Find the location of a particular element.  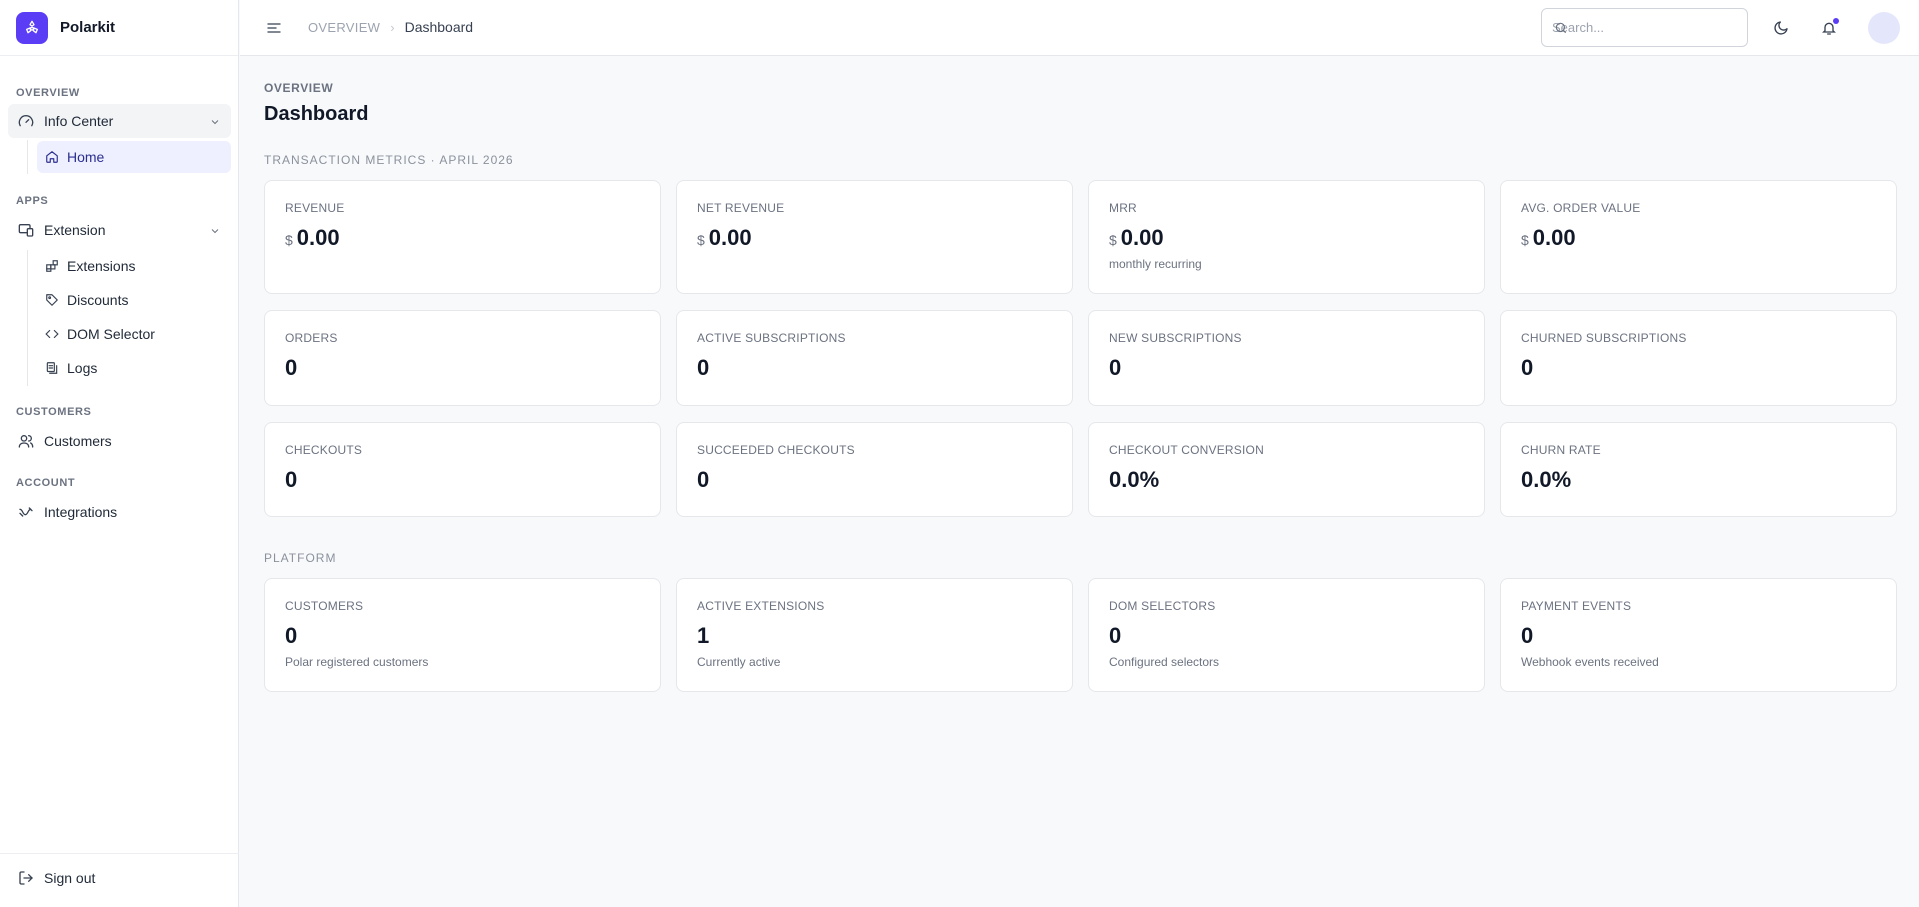

metric-subtext: Currently active is located at coordinates (739, 662).